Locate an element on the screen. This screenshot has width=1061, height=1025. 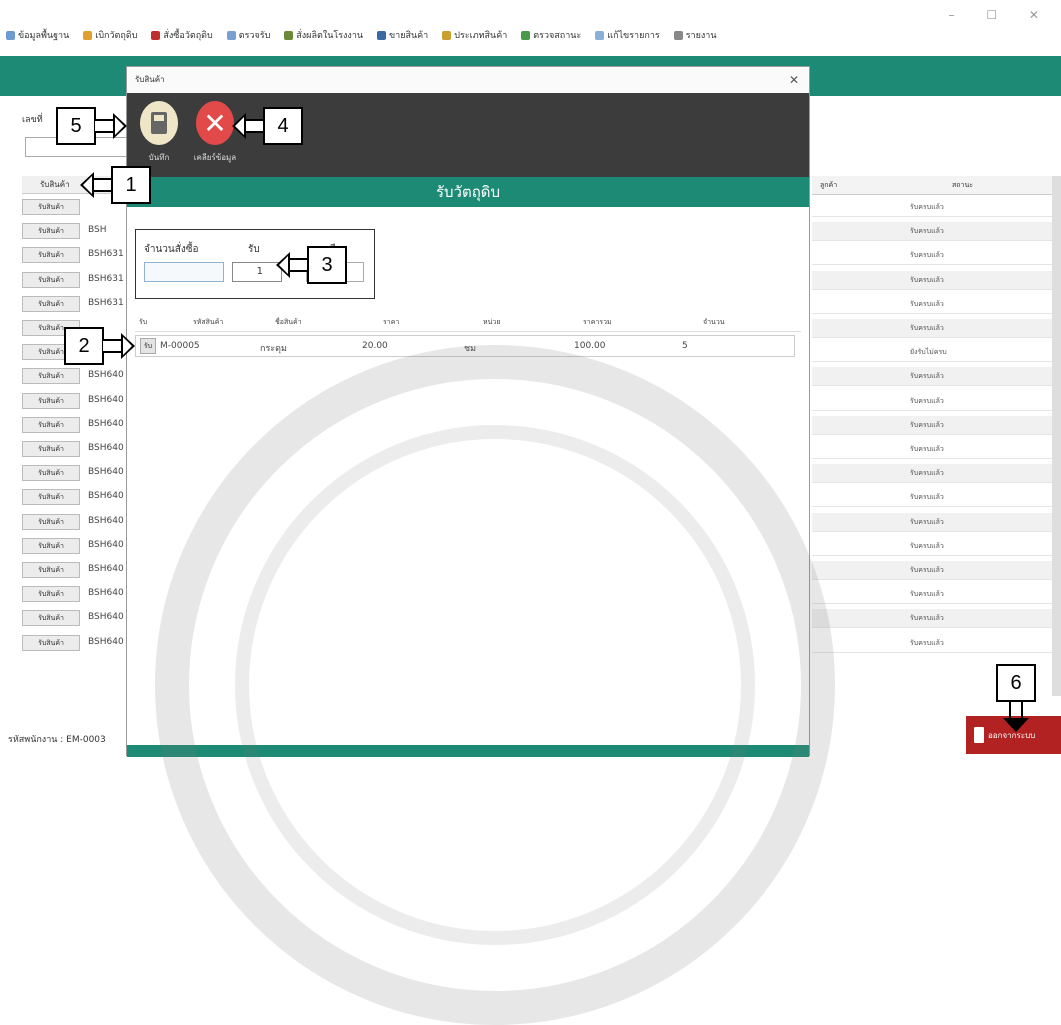
clear-label: เคลียร์ข้อมูล is located at coordinates (215, 157).